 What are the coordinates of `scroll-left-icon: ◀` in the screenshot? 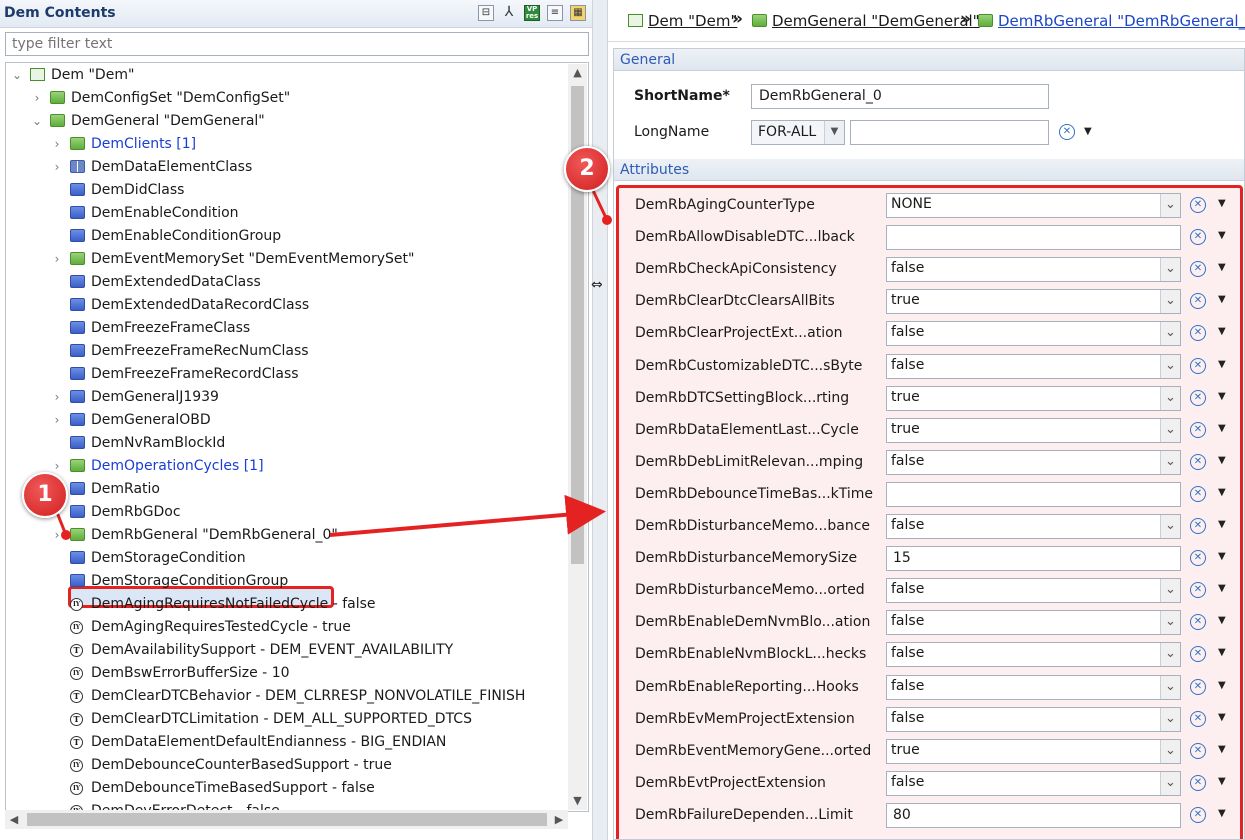 It's located at (14, 819).